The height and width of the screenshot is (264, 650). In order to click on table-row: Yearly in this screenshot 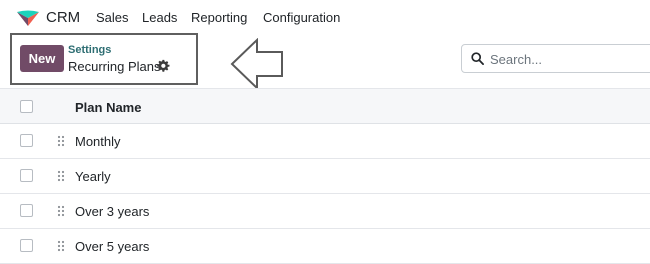, I will do `click(325, 176)`.